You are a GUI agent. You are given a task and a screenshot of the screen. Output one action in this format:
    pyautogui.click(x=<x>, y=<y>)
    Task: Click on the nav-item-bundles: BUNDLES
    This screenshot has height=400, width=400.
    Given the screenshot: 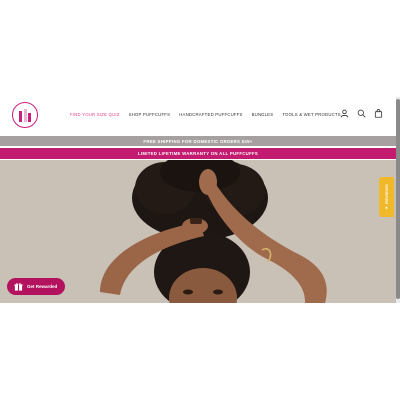 What is the action you would take?
    pyautogui.click(x=263, y=114)
    